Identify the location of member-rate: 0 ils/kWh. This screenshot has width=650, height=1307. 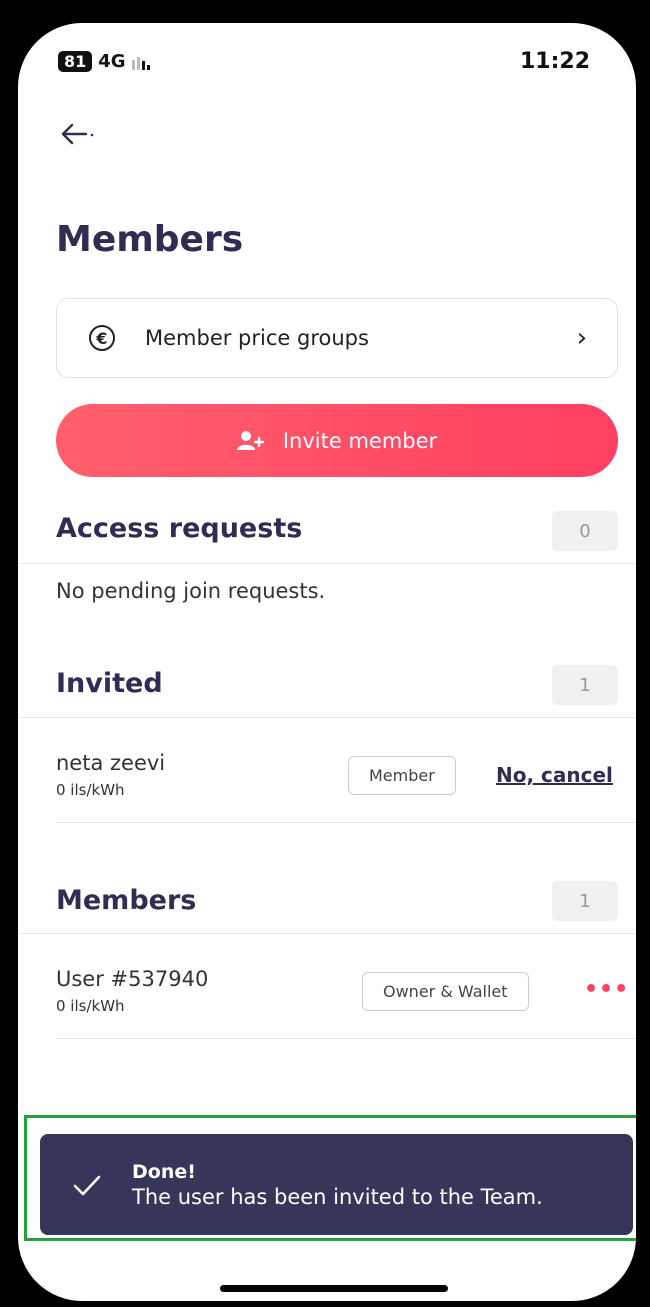
(90, 1006).